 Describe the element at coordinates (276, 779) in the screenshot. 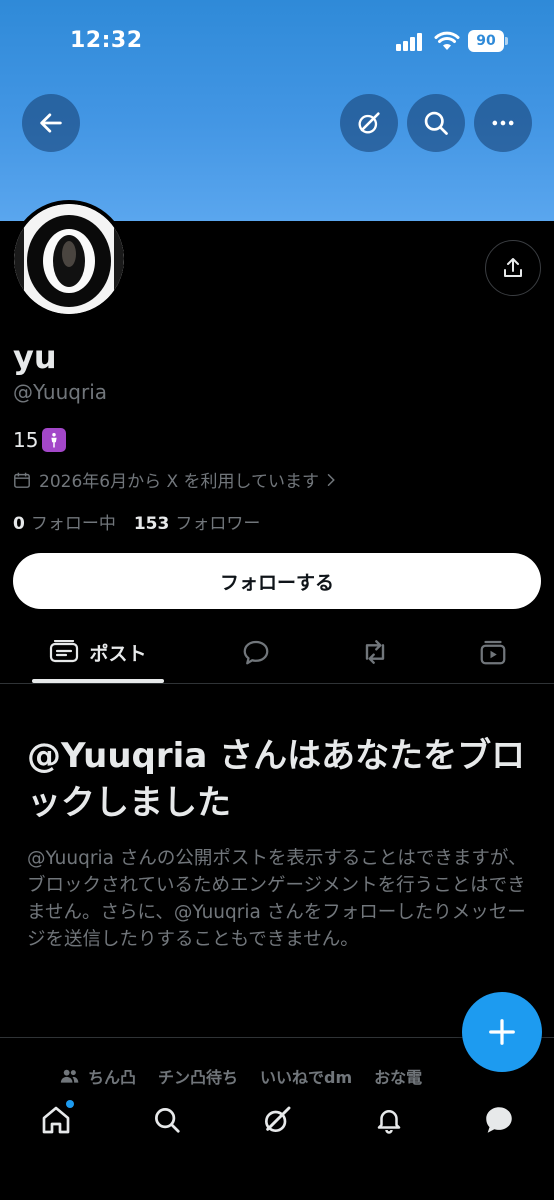

I see `blocked-title: @Yuuqria さんはあなたをブロックしました` at that location.